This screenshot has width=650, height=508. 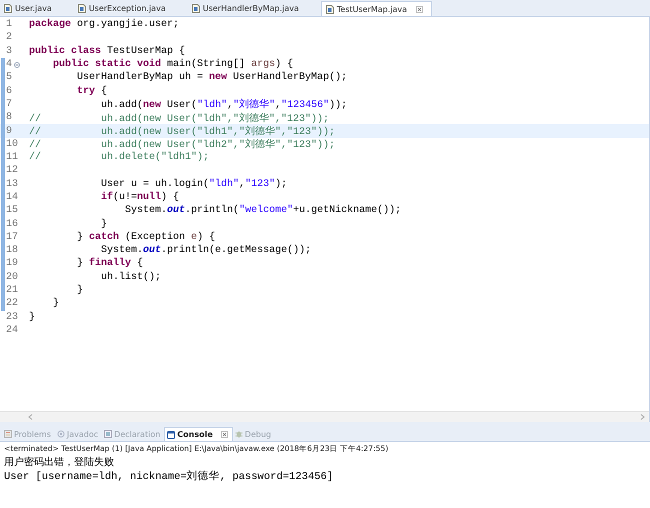 What do you see at coordinates (9, 131) in the screenshot?
I see `line-number: 9` at bounding box center [9, 131].